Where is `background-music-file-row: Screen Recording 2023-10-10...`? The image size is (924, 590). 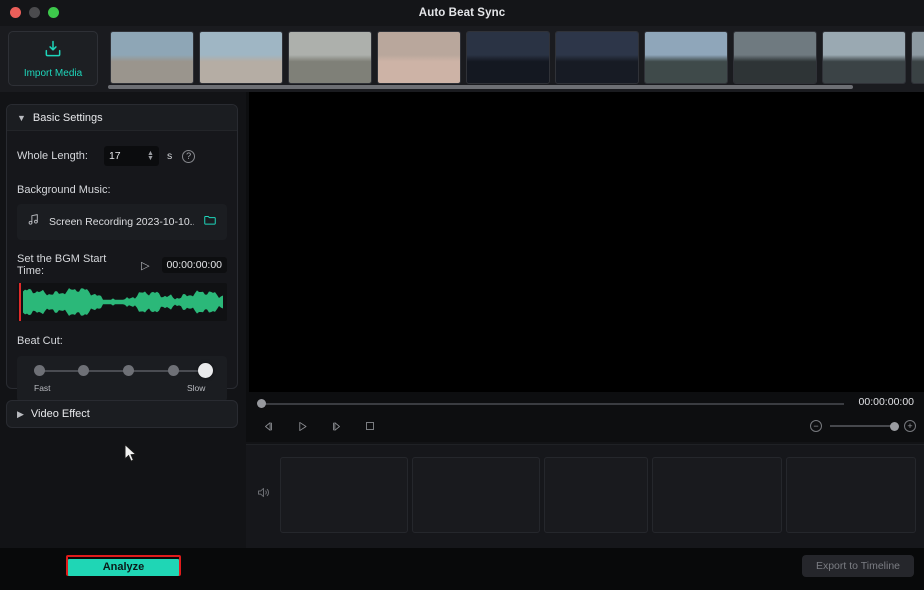
background-music-file-row: Screen Recording 2023-10-10... is located at coordinates (122, 222).